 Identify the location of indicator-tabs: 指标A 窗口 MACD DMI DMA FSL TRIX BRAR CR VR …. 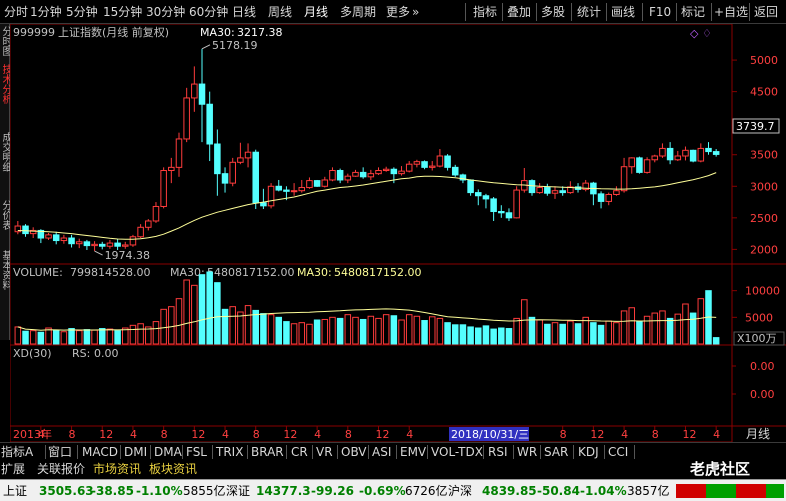
(393, 451).